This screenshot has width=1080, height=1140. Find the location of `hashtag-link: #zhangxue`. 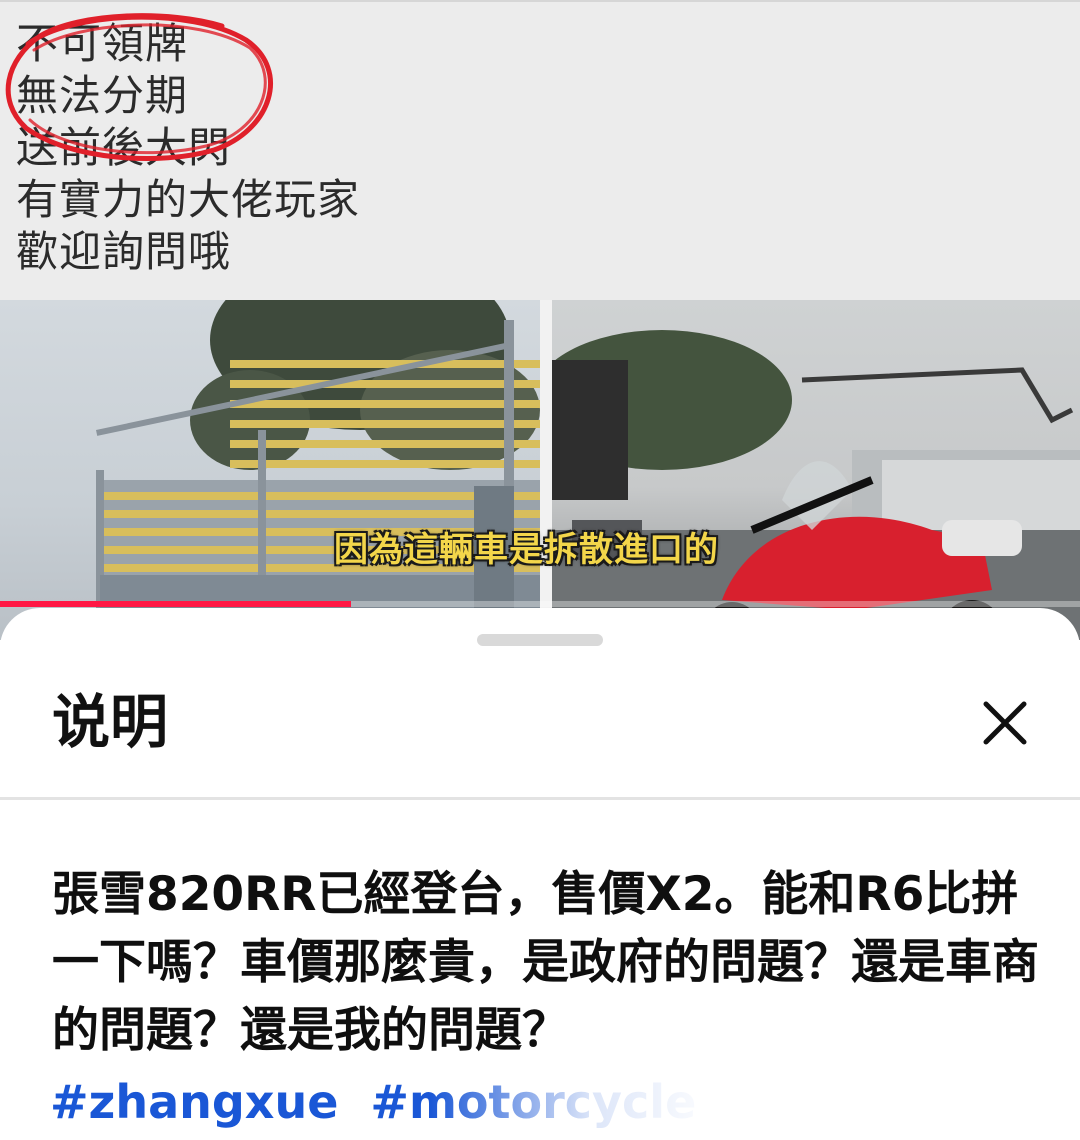

hashtag-link: #zhangxue is located at coordinates (194, 1102).